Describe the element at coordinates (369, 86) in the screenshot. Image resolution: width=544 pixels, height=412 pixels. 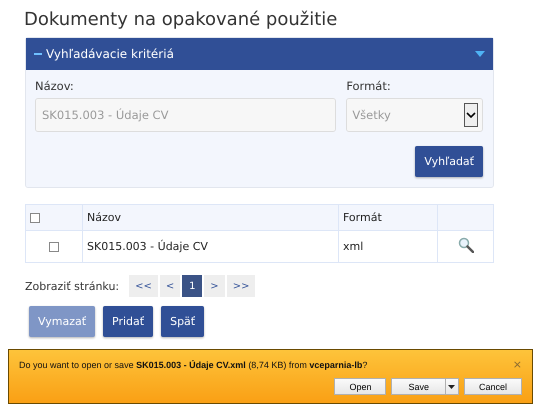
I see `field-label: Formát:` at that location.